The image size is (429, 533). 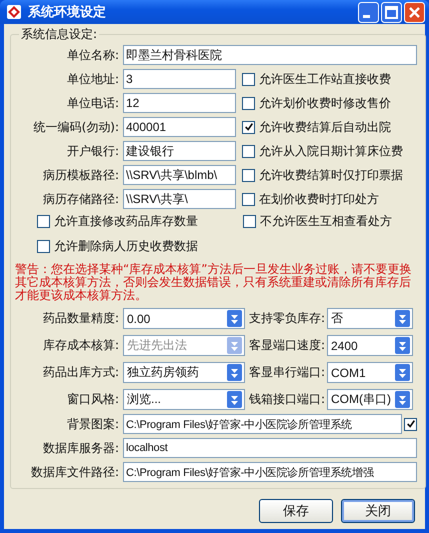 I want to click on input-field: 12, so click(x=179, y=103).